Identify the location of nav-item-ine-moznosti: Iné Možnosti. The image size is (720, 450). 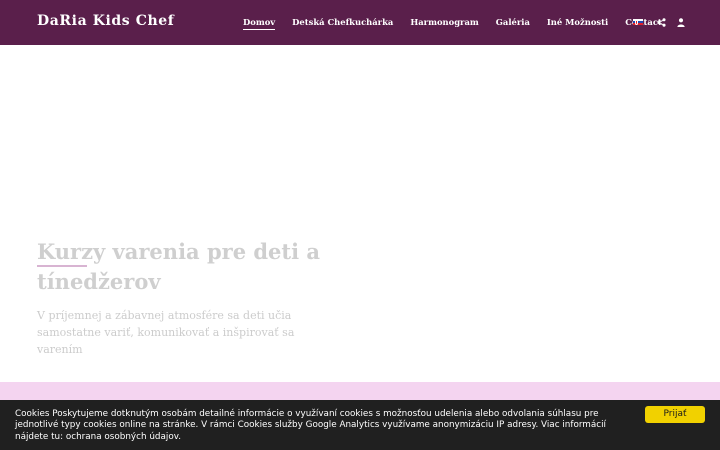
(577, 22).